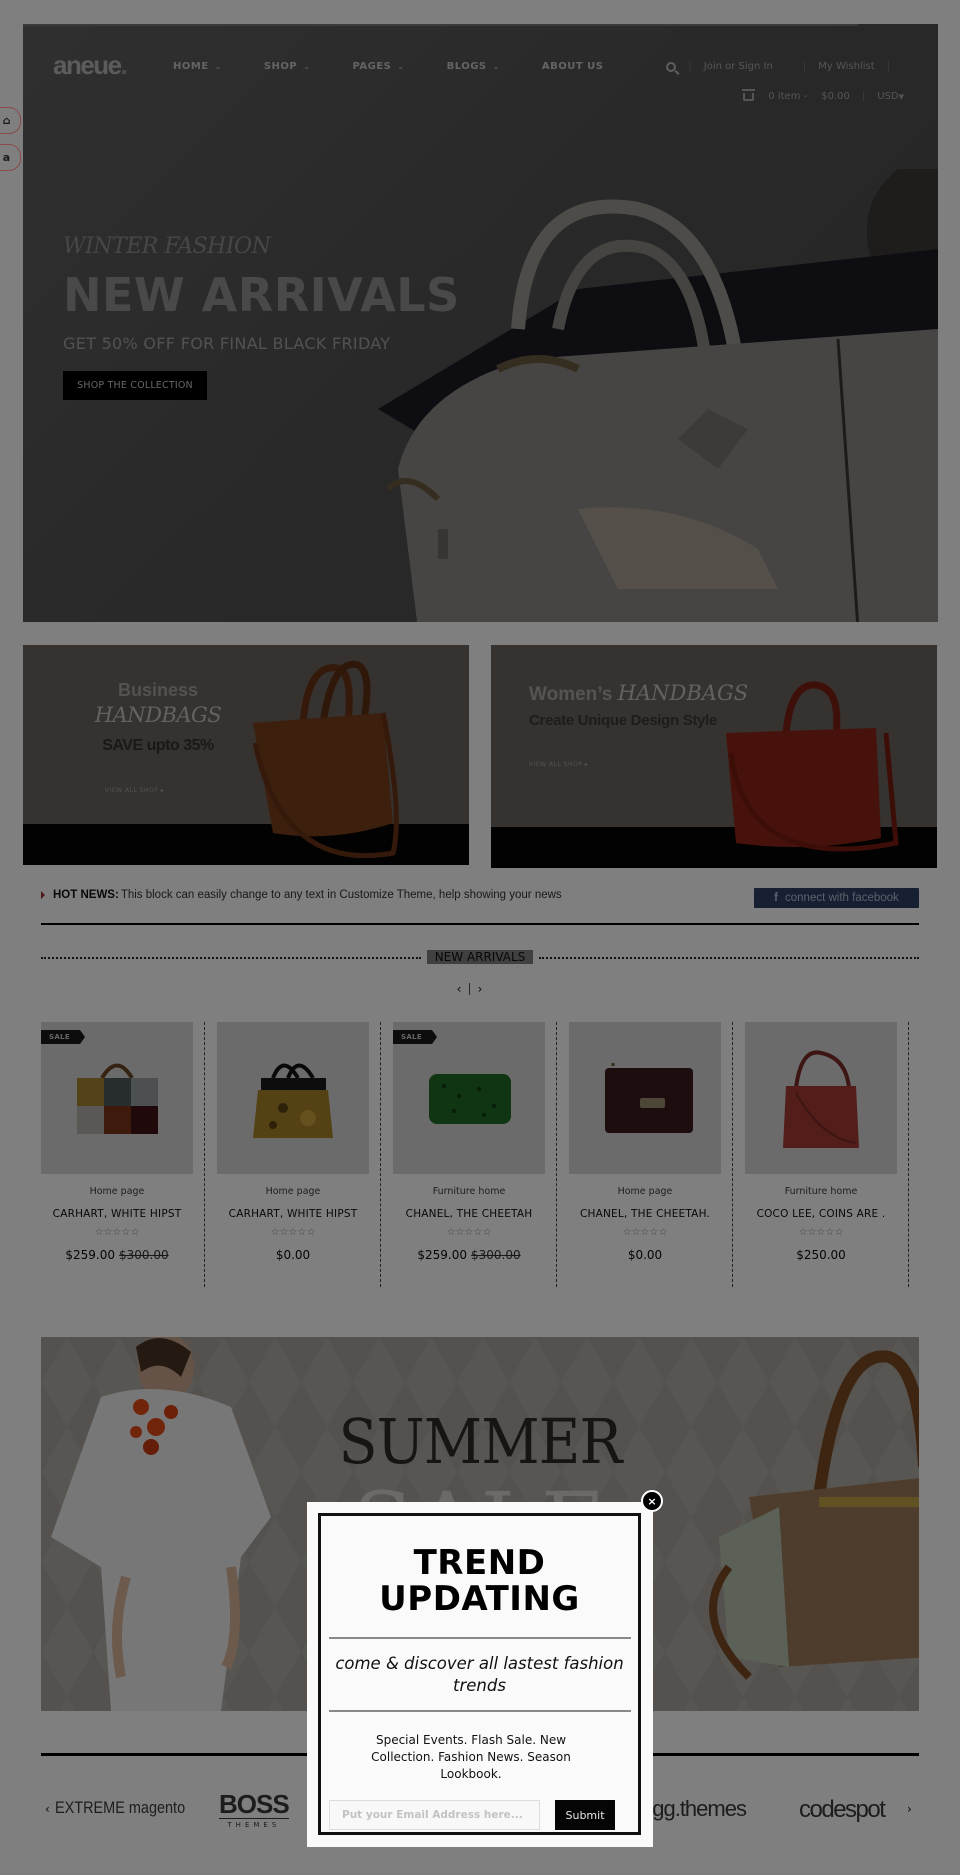 The height and width of the screenshot is (1875, 960). I want to click on side-home-tab: ⌂, so click(10, 120).